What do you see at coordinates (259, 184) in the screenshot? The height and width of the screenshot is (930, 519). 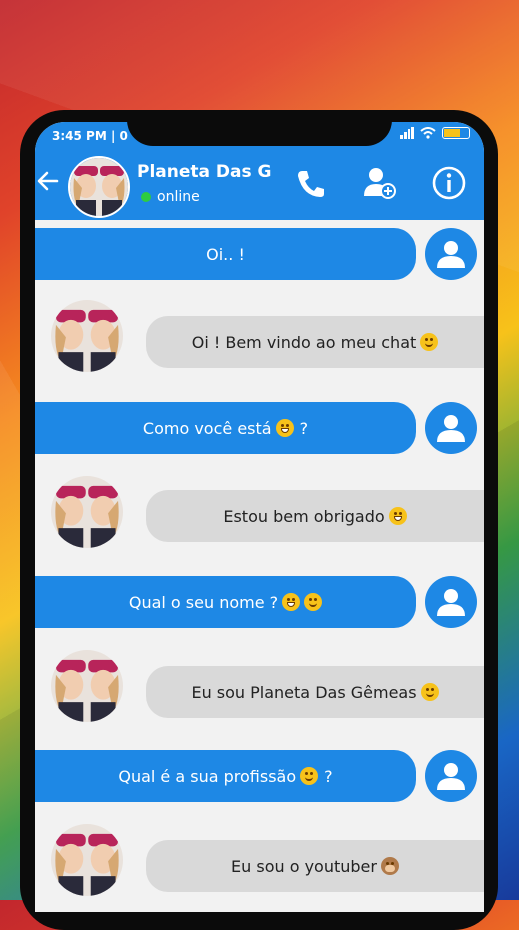 I see `chat-header: Planeta Das G online` at bounding box center [259, 184].